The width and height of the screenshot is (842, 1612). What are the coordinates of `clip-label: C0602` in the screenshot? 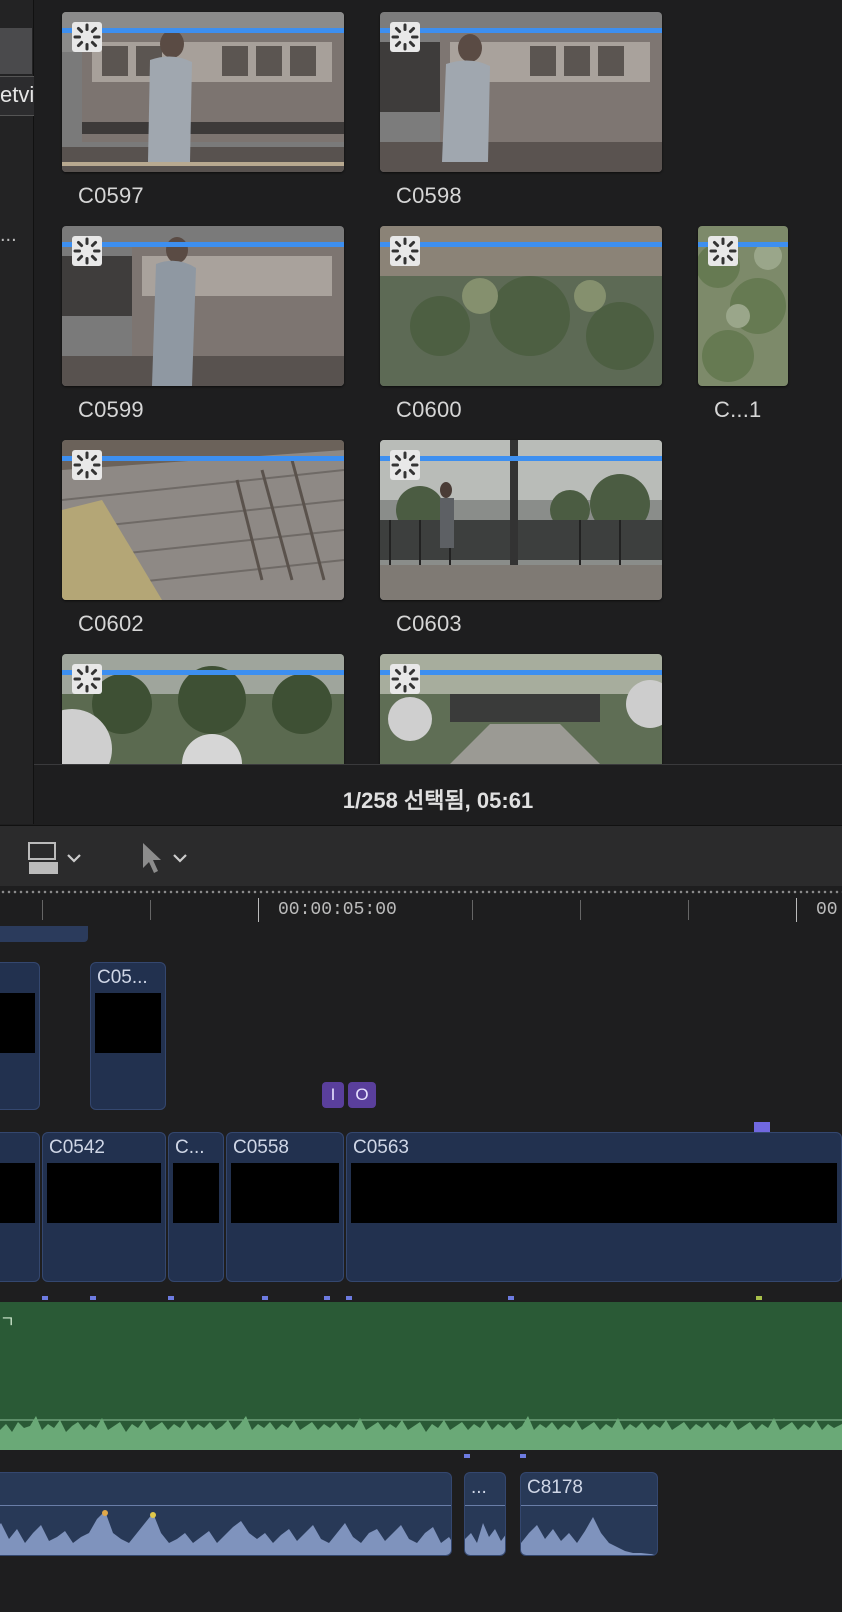 It's located at (111, 623).